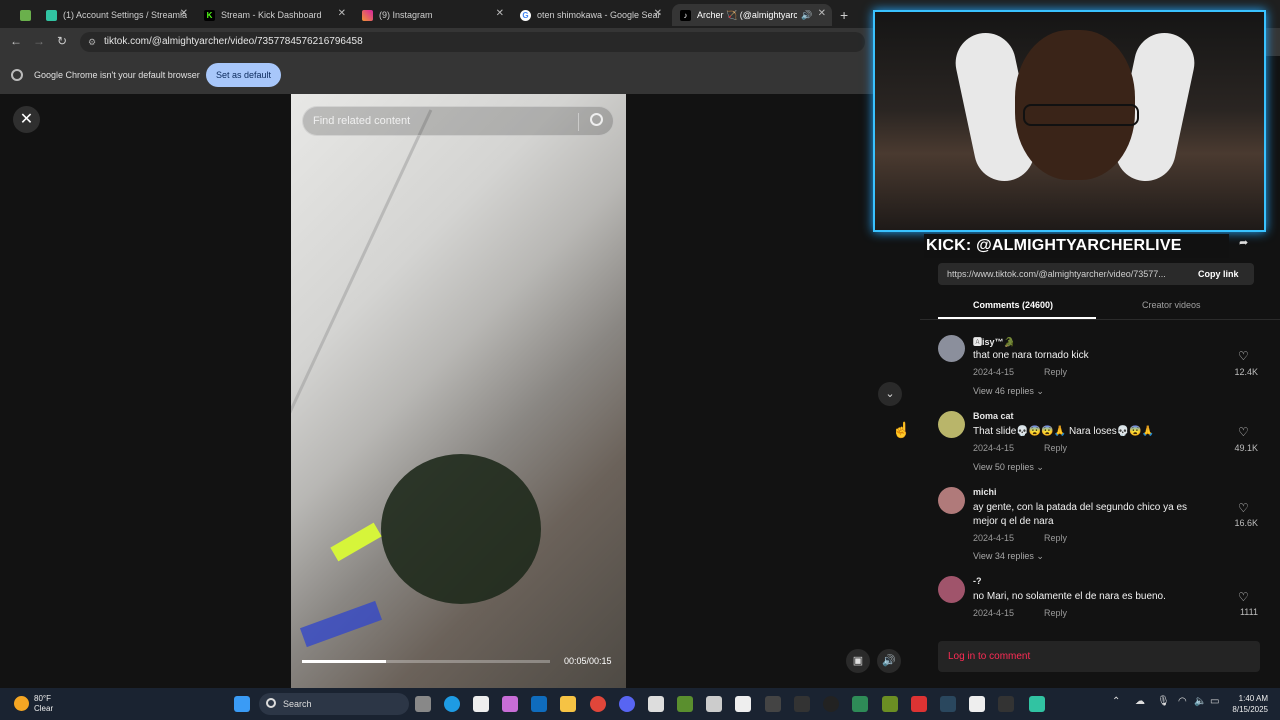  What do you see at coordinates (452, 704) in the screenshot?
I see `edge-icon` at bounding box center [452, 704].